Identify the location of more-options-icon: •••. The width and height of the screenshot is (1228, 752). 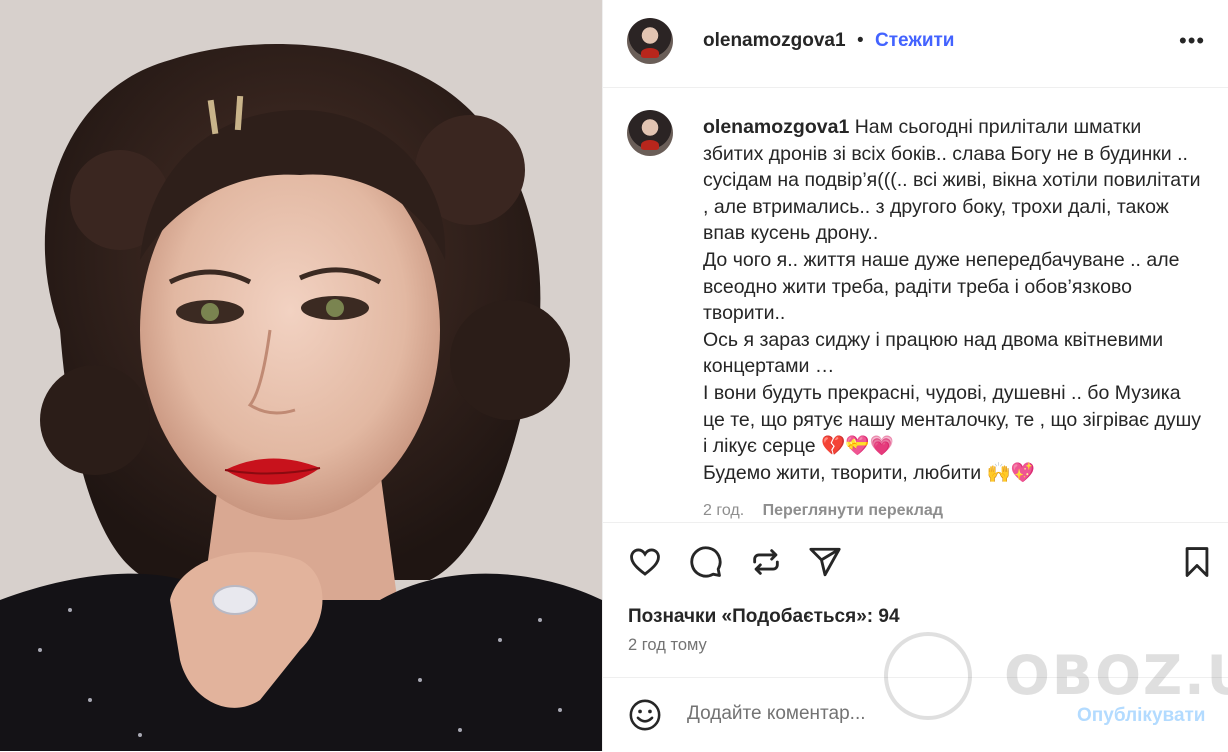
(1192, 41).